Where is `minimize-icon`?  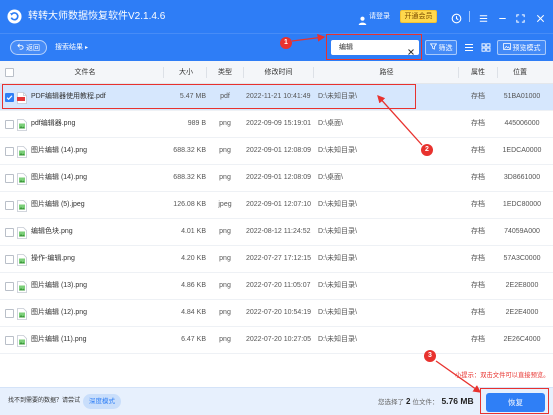 minimize-icon is located at coordinates (502, 16).